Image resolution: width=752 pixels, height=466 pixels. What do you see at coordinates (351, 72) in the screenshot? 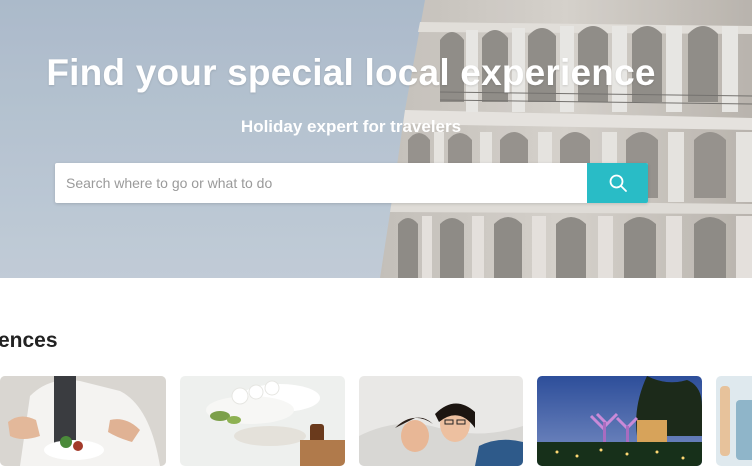
I see `hero-title: Find your special local experience` at bounding box center [351, 72].